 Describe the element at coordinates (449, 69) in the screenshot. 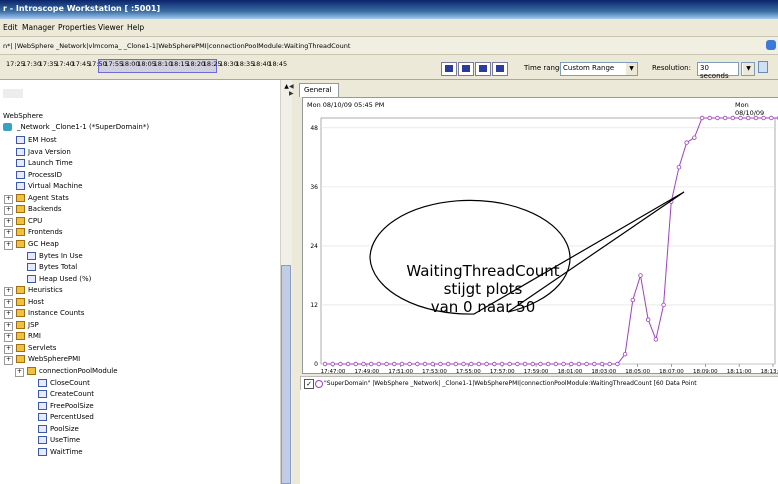

I see `first-page-icon` at that location.